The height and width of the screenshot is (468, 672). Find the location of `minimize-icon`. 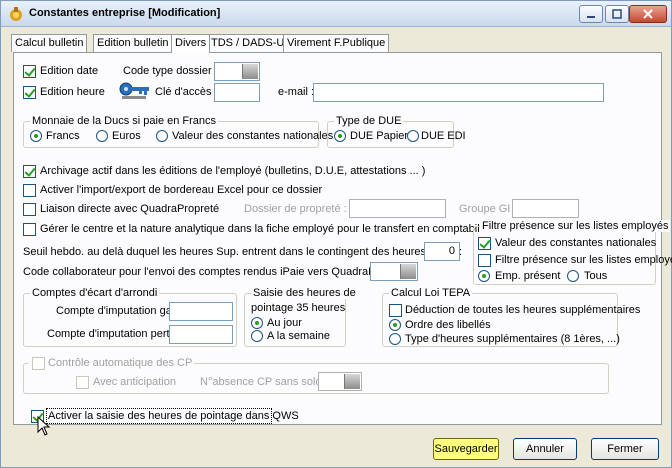

minimize-icon is located at coordinates (591, 17).